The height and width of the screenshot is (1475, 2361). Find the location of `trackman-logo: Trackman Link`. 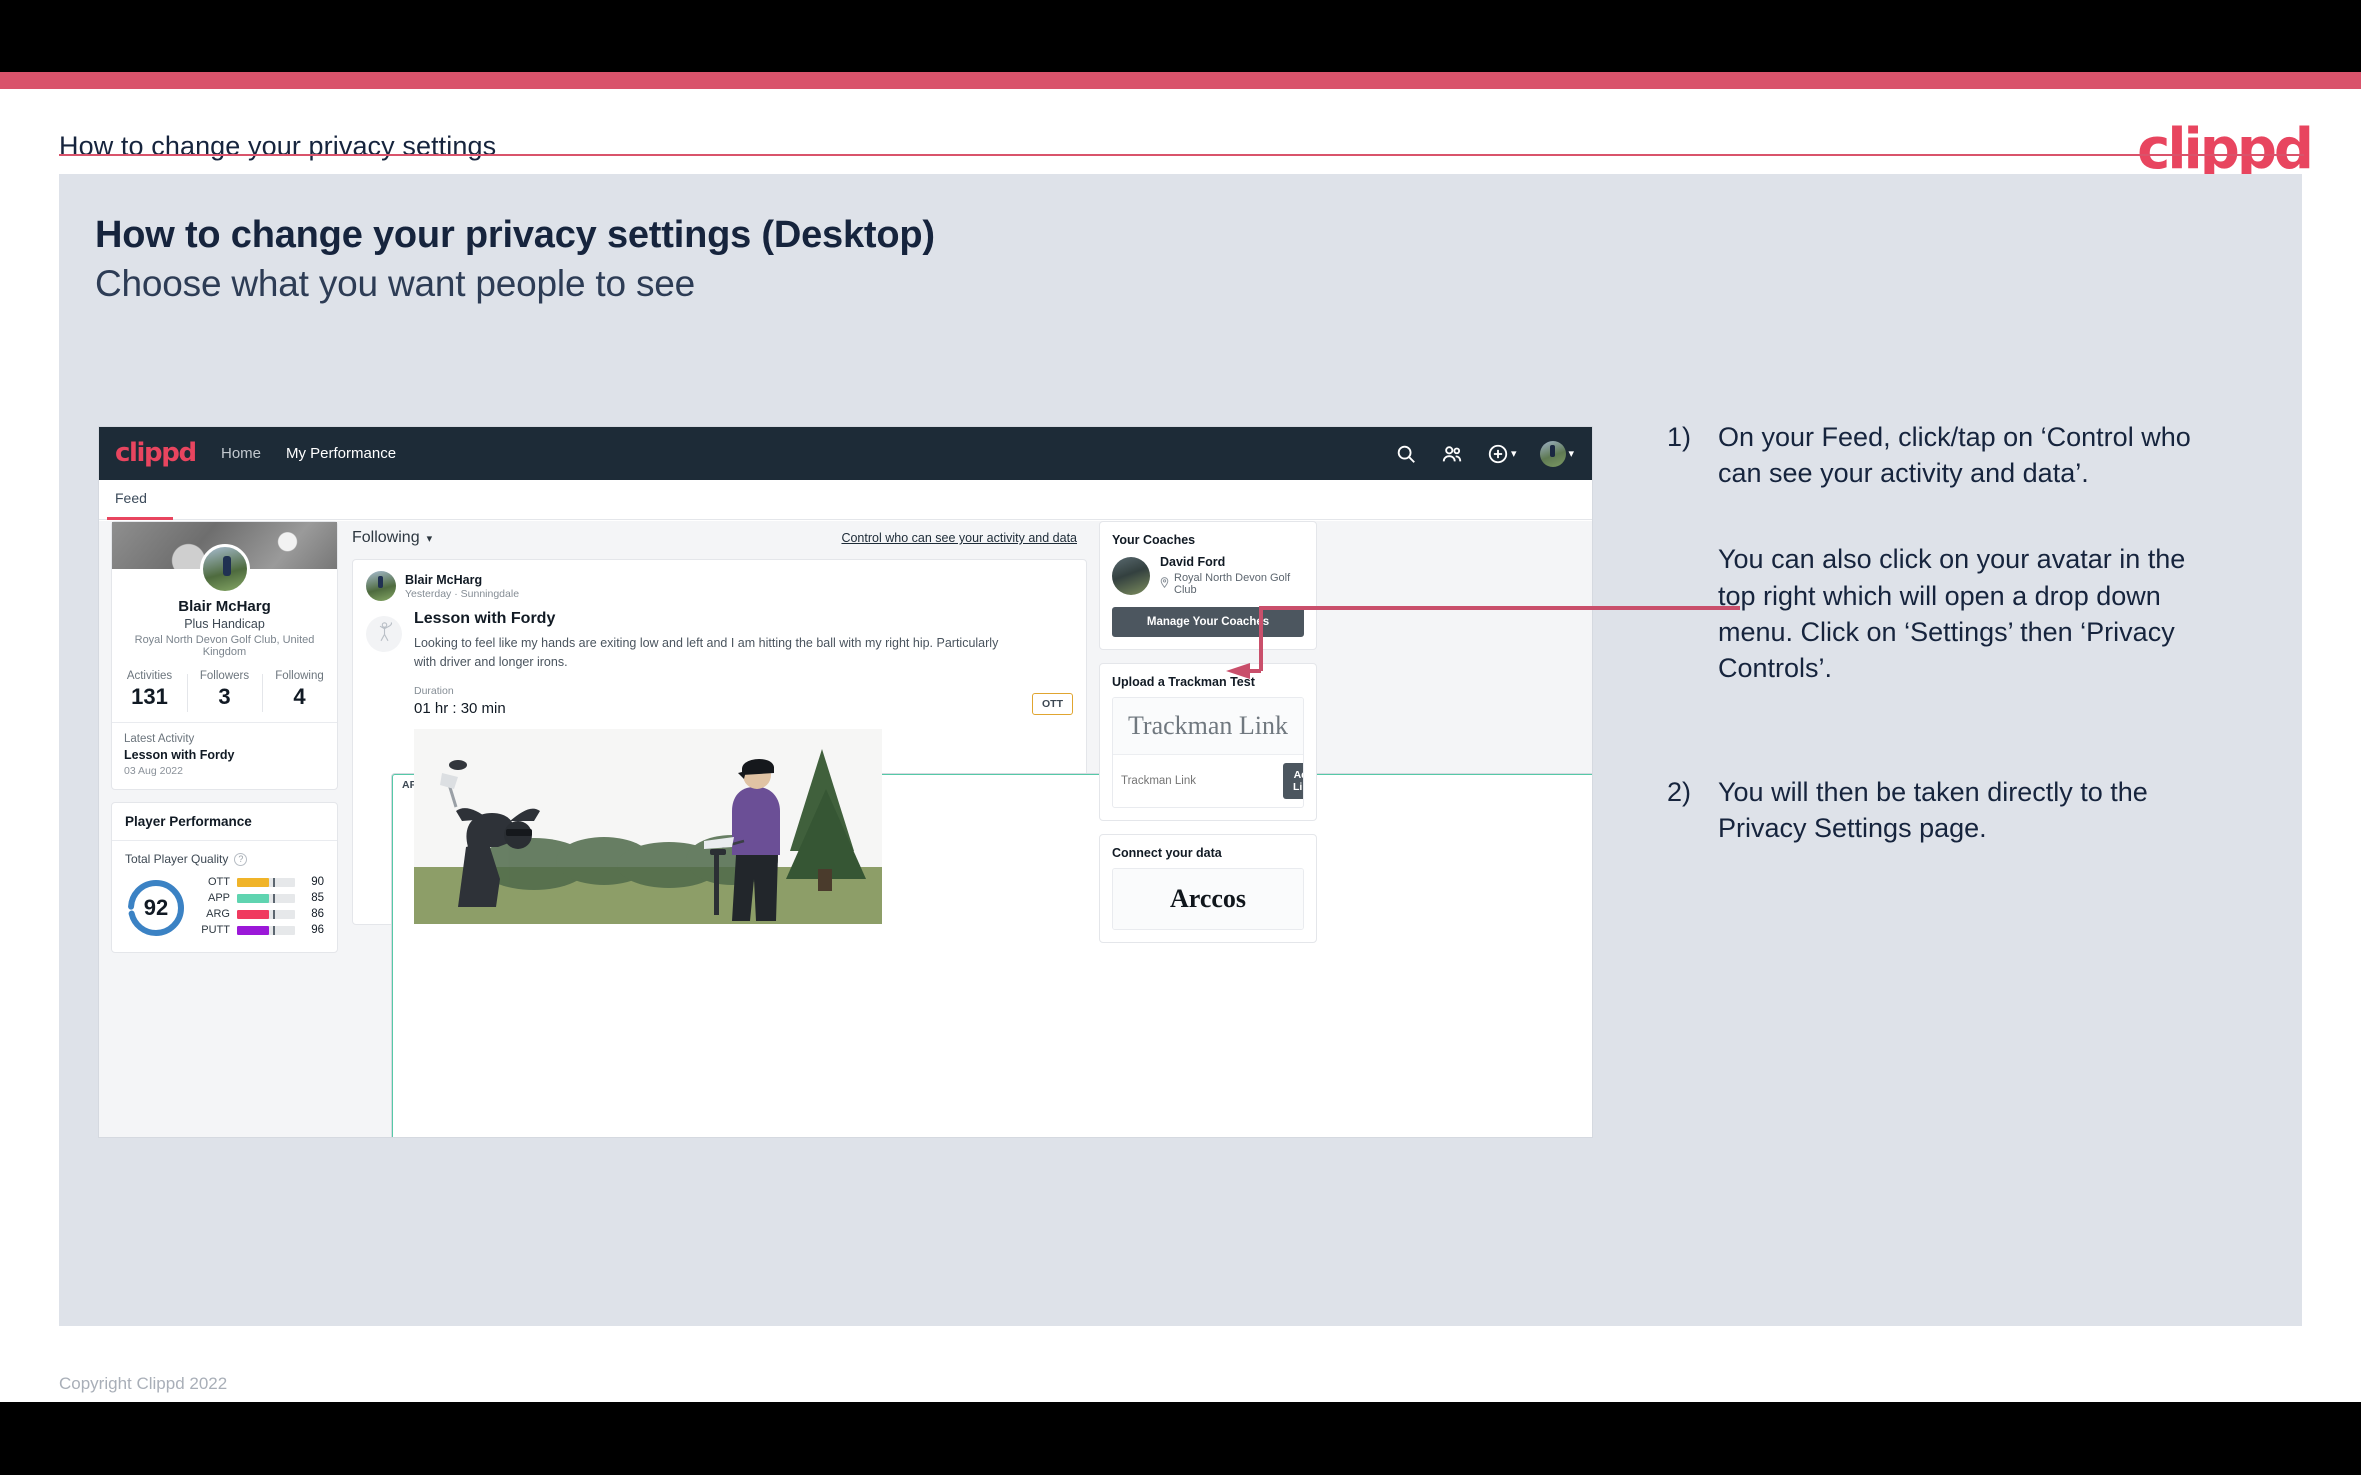

trackman-logo: Trackman Link is located at coordinates (1208, 725).